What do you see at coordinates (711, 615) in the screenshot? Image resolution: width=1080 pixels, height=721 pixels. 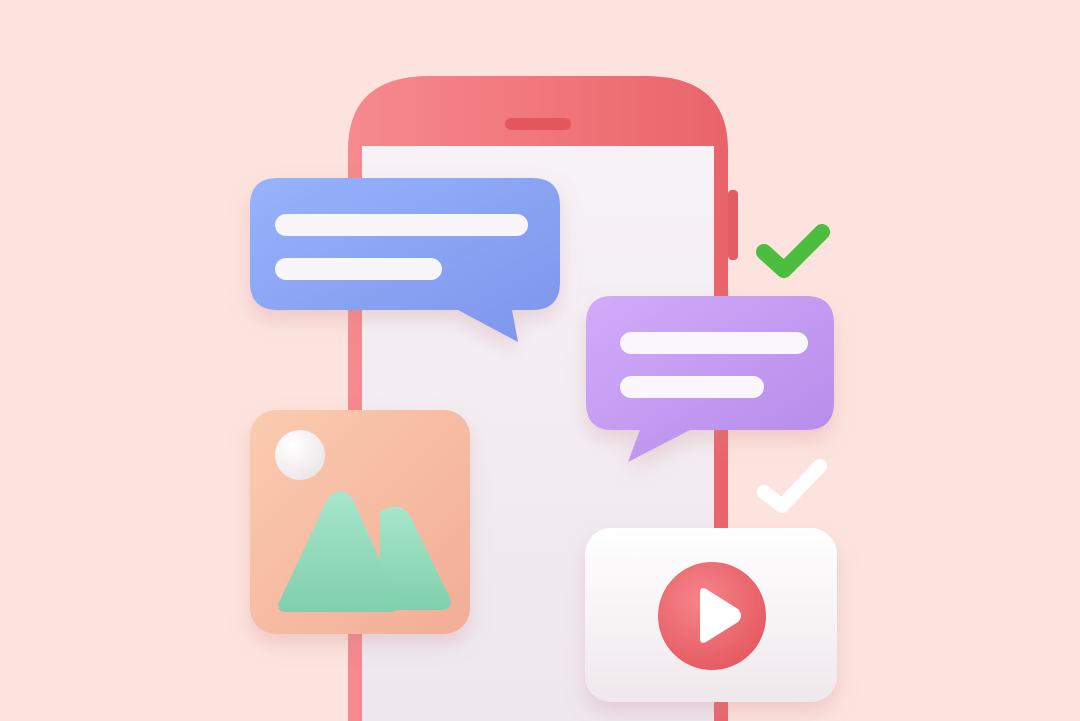 I see `video-play-icon` at bounding box center [711, 615].